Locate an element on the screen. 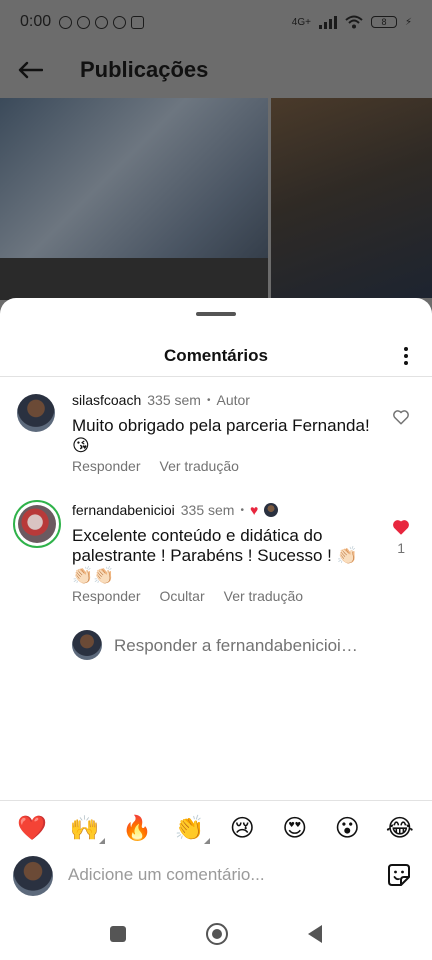  location-icon is located at coordinates (102, 22).